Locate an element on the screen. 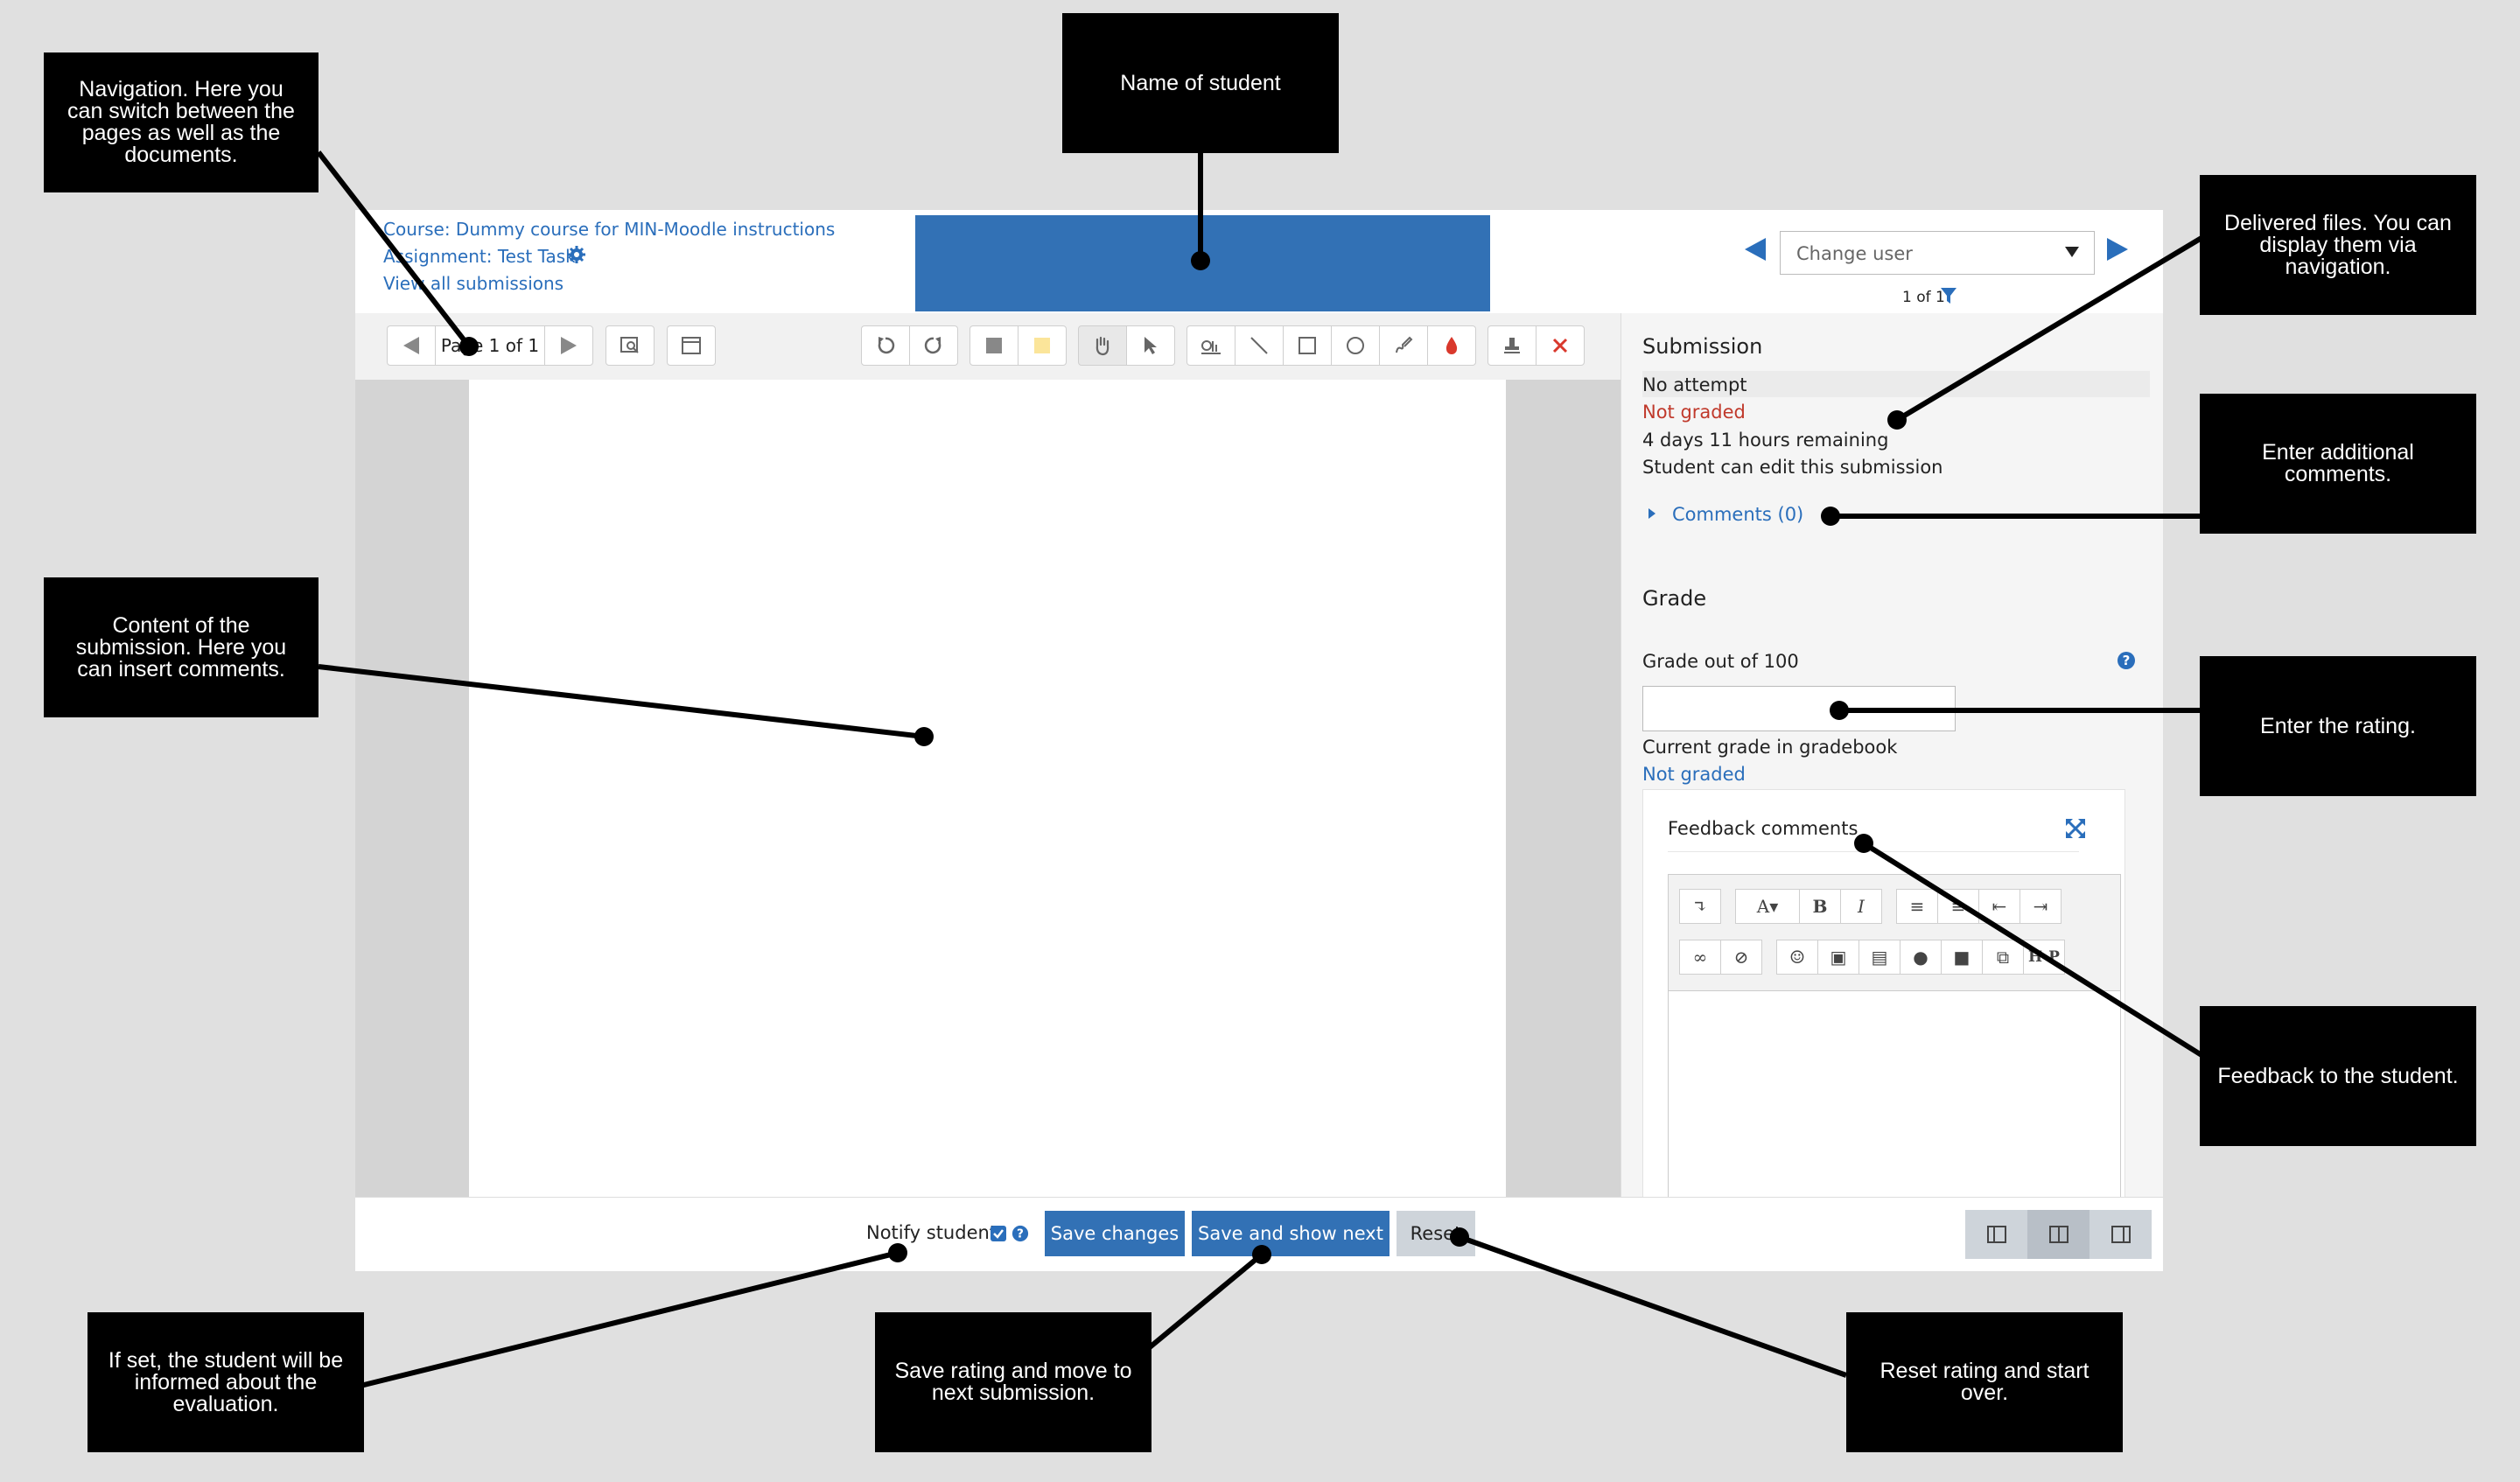 This screenshot has height=1482, width=2520. note-student-name: Name of student is located at coordinates (1200, 83).